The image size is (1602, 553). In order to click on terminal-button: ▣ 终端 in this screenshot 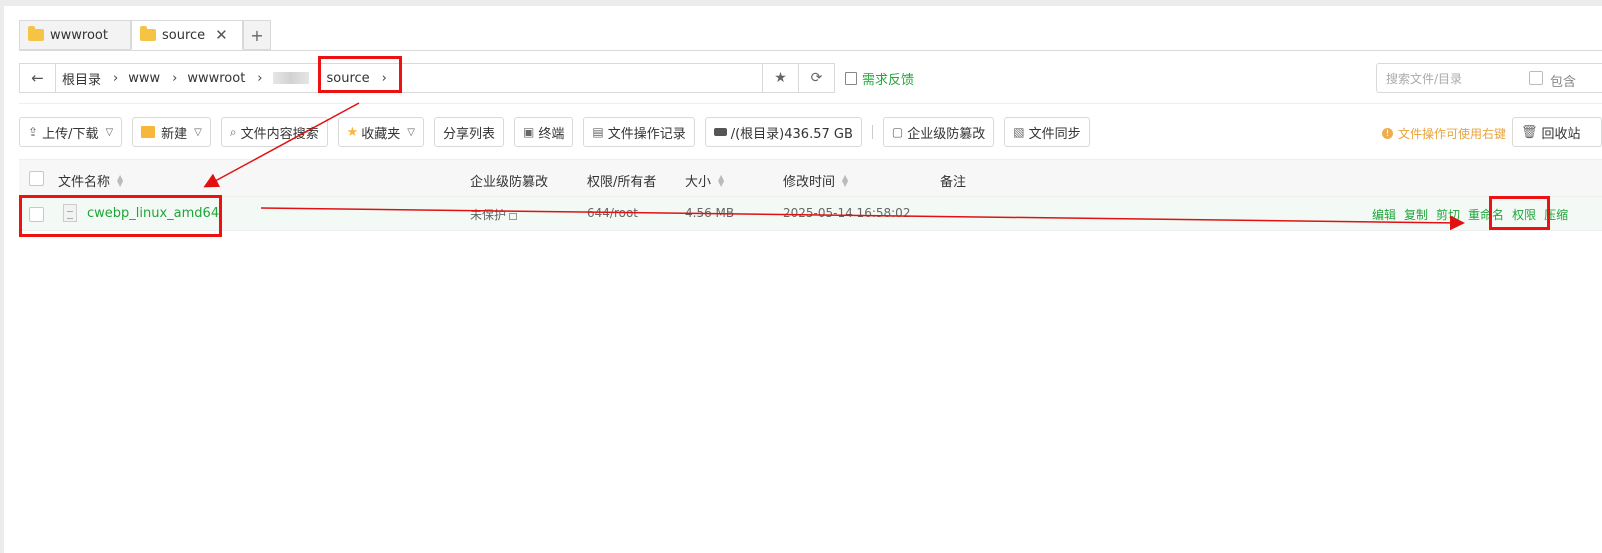, I will do `click(544, 132)`.